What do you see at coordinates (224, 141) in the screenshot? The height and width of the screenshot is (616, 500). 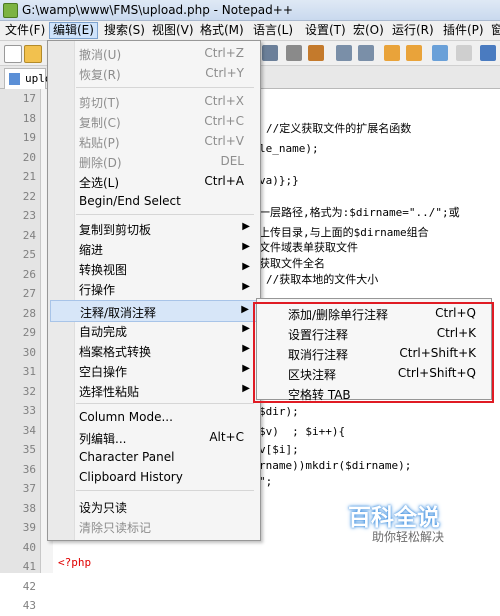 I see `menu-item-shortcut: Ctrl+V` at bounding box center [224, 141].